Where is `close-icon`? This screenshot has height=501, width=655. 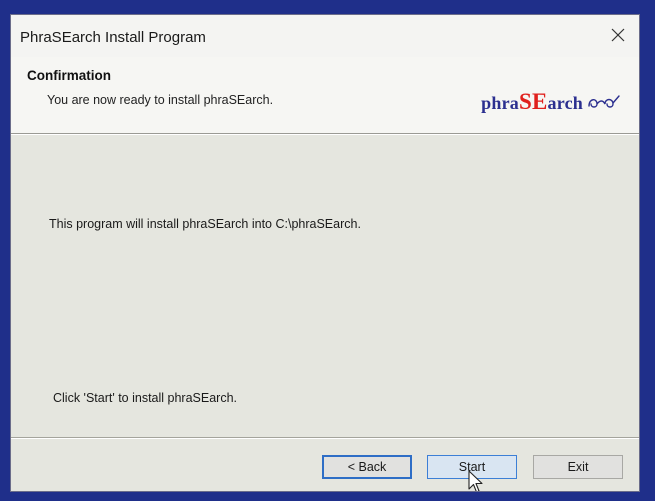
close-icon is located at coordinates (618, 35).